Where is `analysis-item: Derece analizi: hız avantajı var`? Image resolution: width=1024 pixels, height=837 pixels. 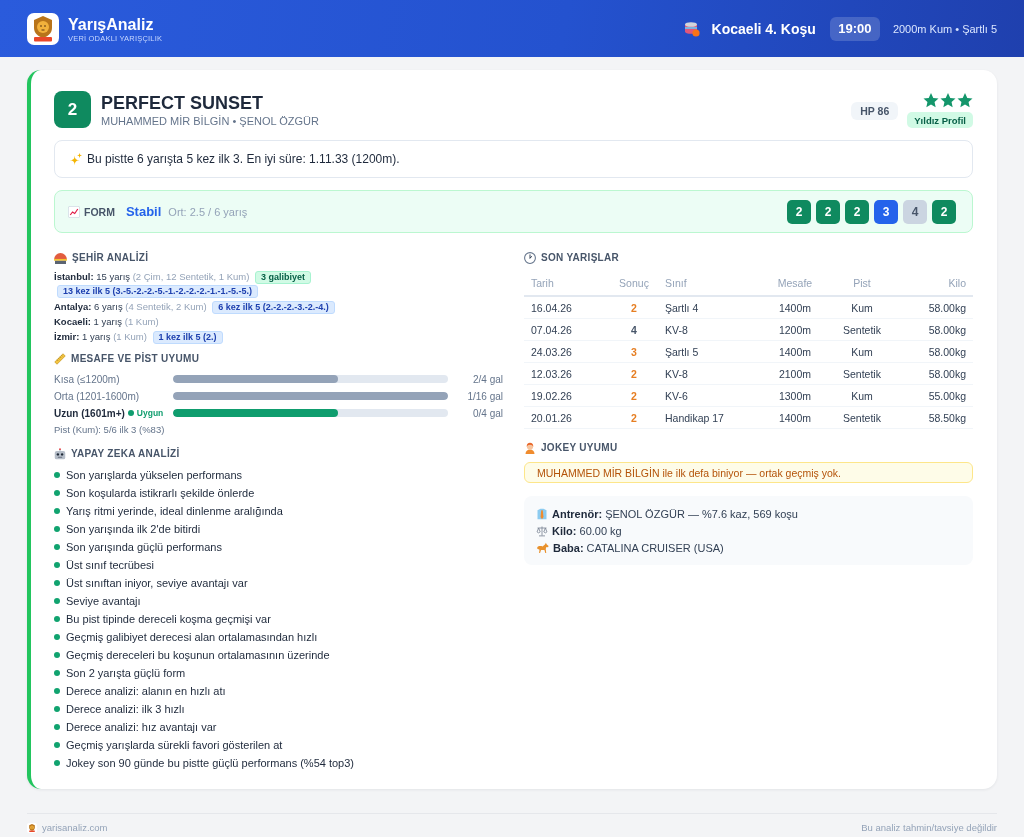 analysis-item: Derece analizi: hız avantajı var is located at coordinates (141, 727).